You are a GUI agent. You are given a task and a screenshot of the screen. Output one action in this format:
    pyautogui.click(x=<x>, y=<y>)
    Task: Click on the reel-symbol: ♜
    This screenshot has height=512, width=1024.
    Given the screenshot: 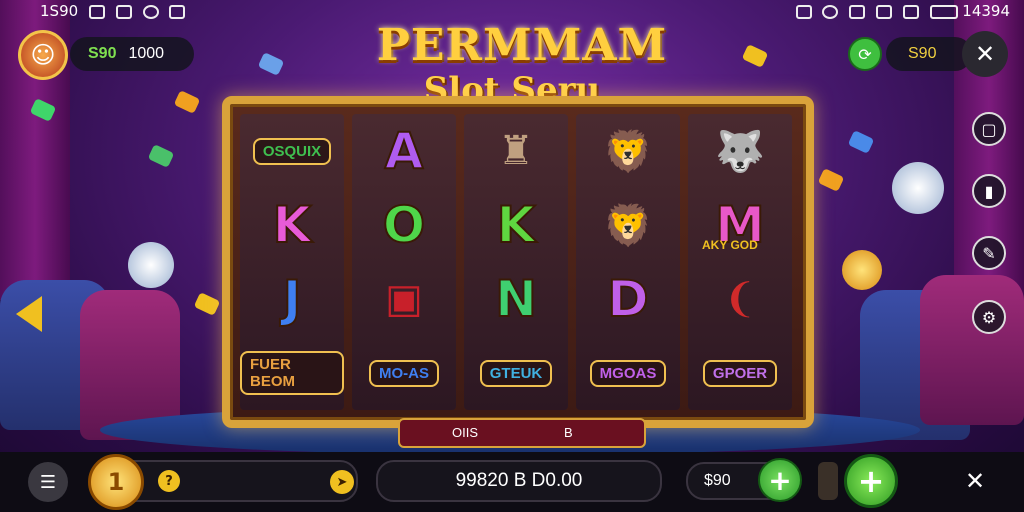 What is the action you would take?
    pyautogui.click(x=516, y=151)
    